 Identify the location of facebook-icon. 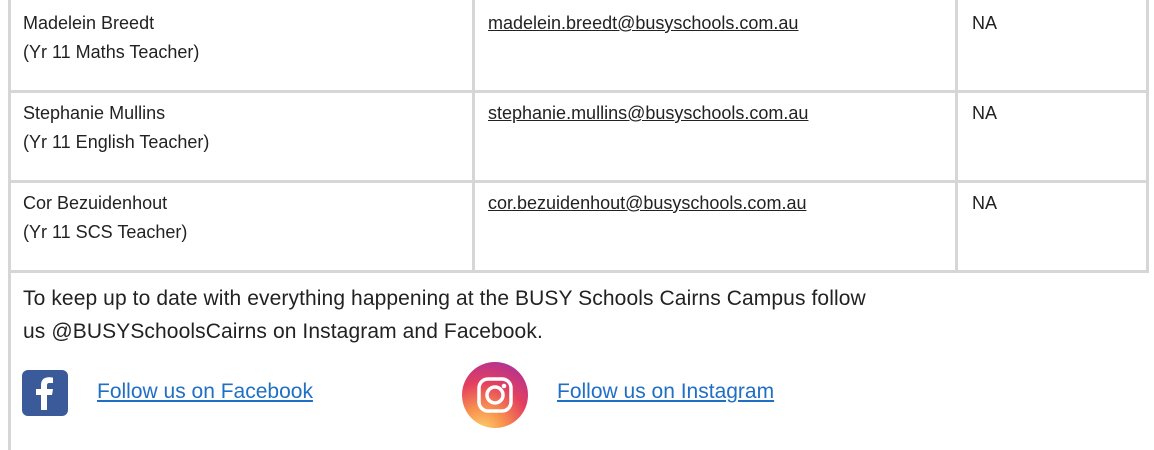
(45, 393).